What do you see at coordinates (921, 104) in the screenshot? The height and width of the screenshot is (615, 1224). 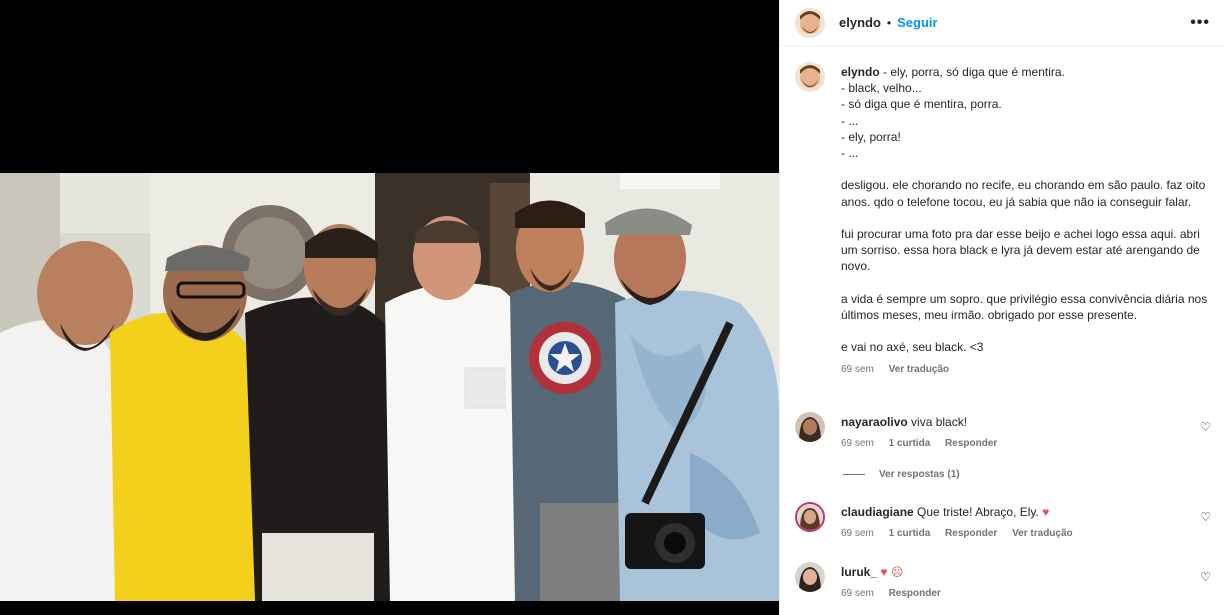 I see `caption-line-2: - só diga que é mentira, porra.` at bounding box center [921, 104].